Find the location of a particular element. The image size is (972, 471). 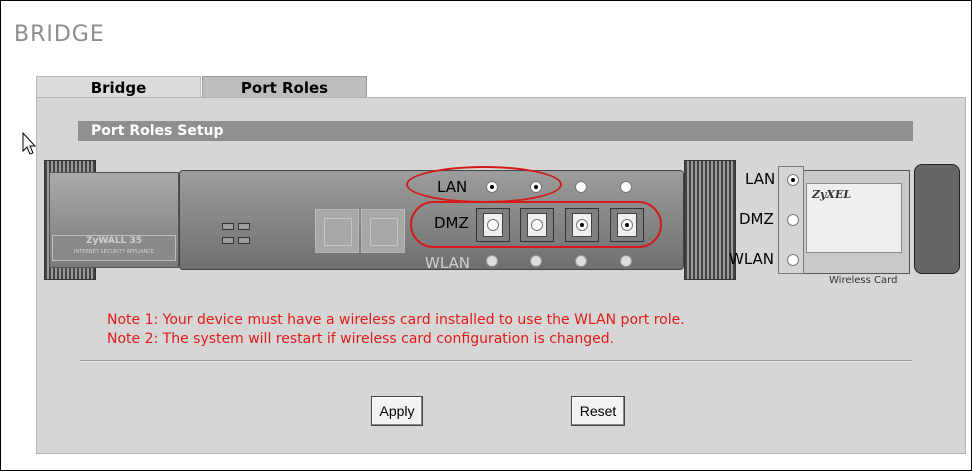

wireless-card-logo: ZyXEL is located at coordinates (832, 194).